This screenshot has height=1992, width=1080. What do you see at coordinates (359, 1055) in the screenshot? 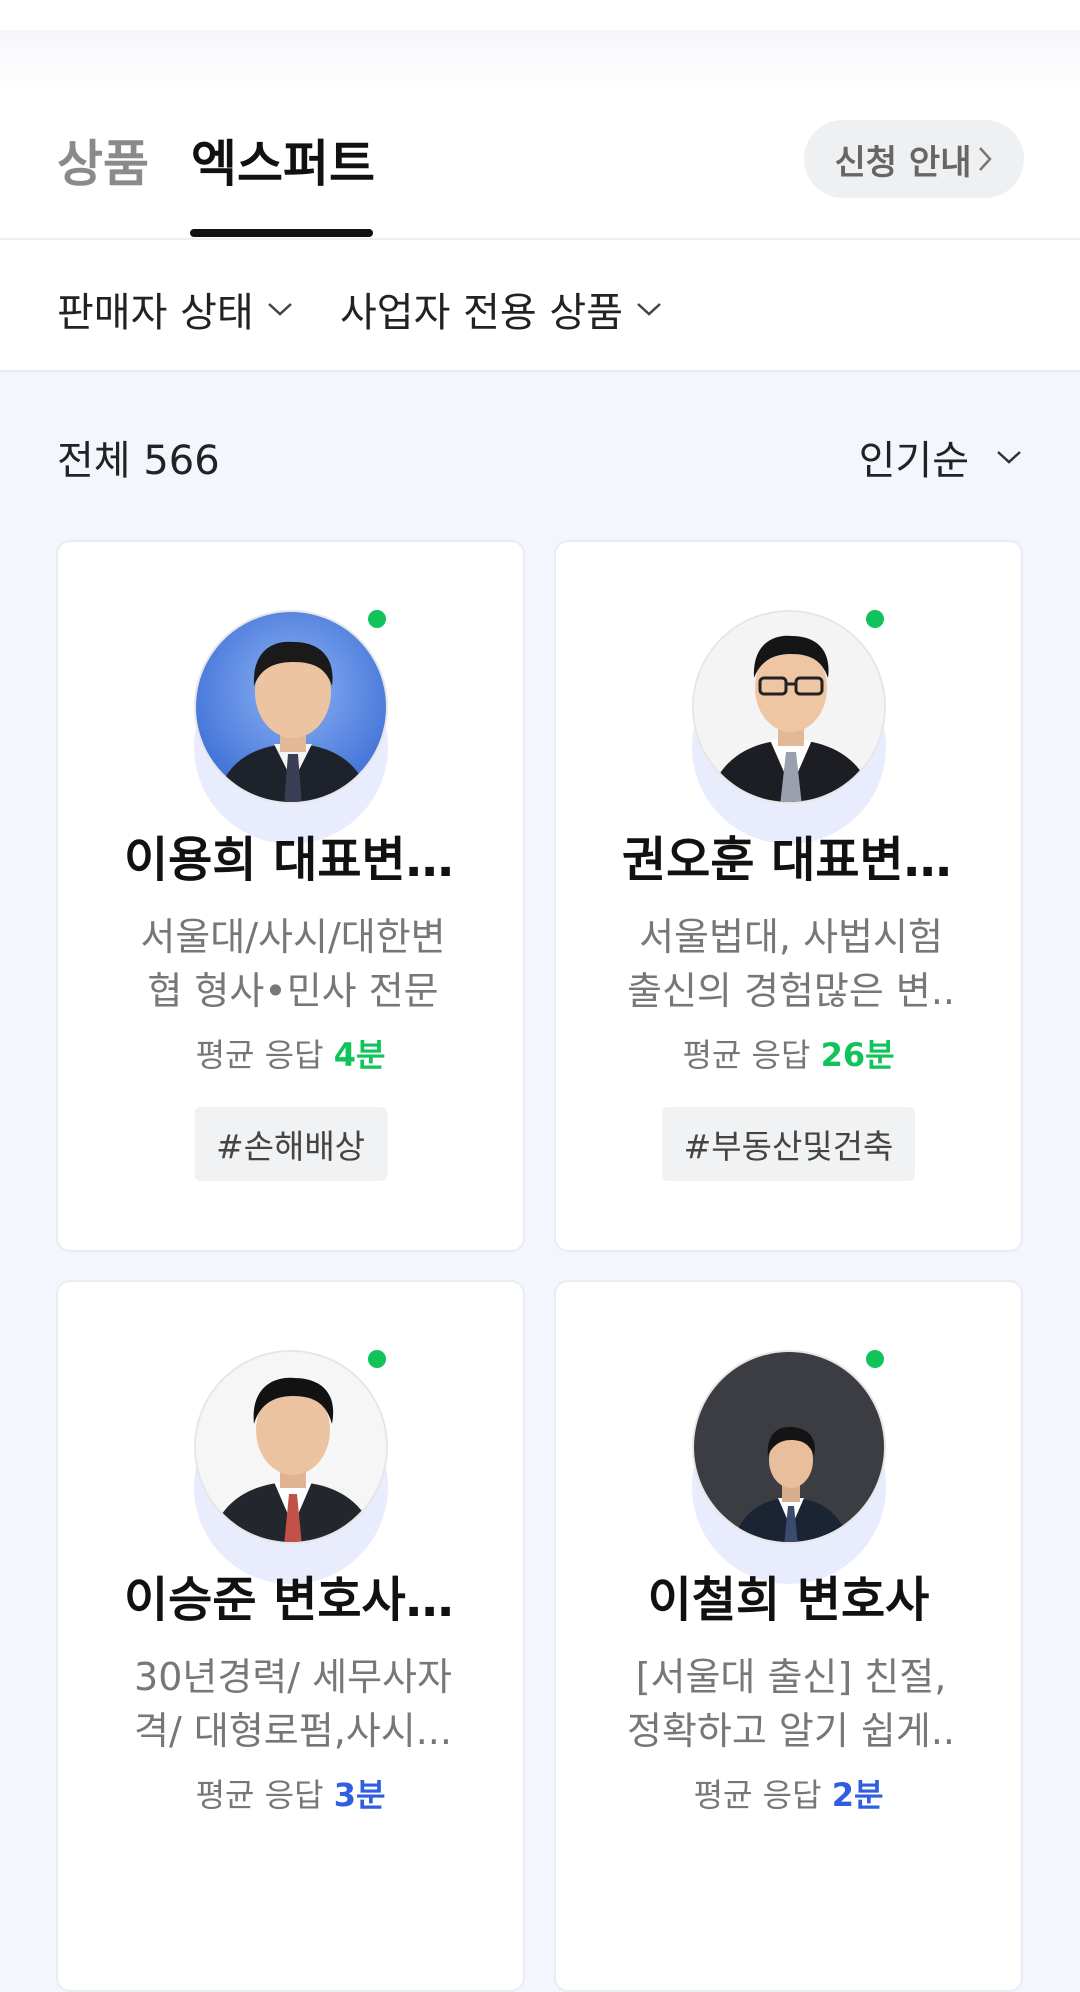
I see `response-time: 4분` at bounding box center [359, 1055].